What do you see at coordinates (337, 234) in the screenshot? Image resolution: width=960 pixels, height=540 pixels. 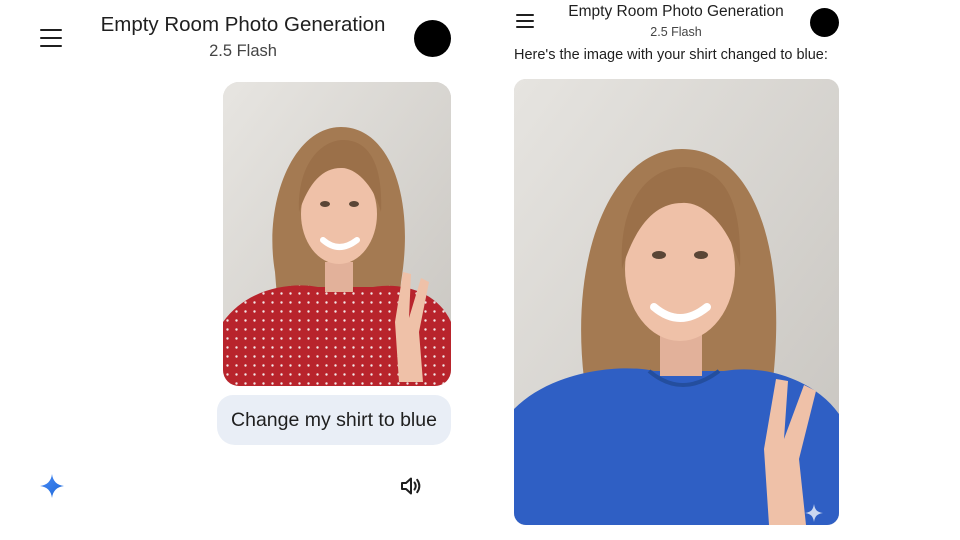 I see `uploaded-photo` at bounding box center [337, 234].